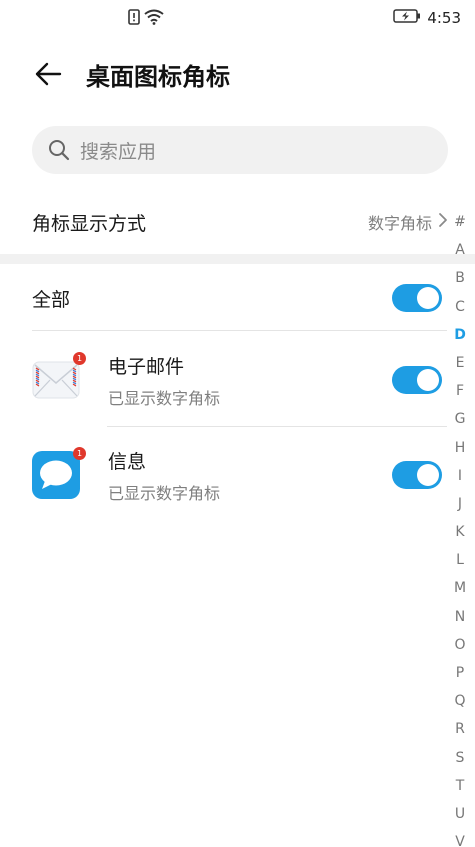 Image resolution: width=475 pixels, height=847 pixels. Describe the element at coordinates (59, 150) in the screenshot. I see `search-icon` at that location.